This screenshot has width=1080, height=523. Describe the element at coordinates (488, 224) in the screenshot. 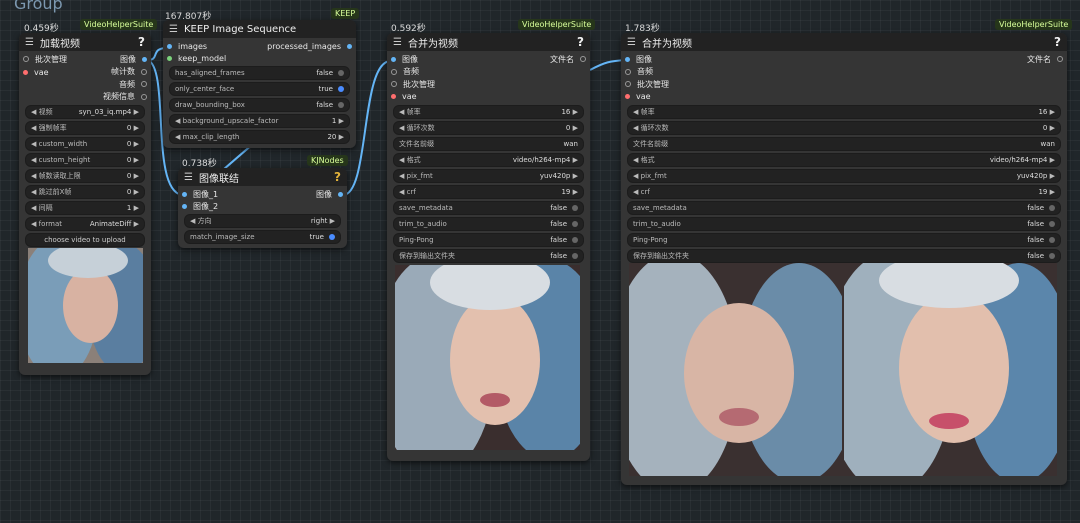

I see `widget-trim-to-audio: trim_to_audio false` at that location.